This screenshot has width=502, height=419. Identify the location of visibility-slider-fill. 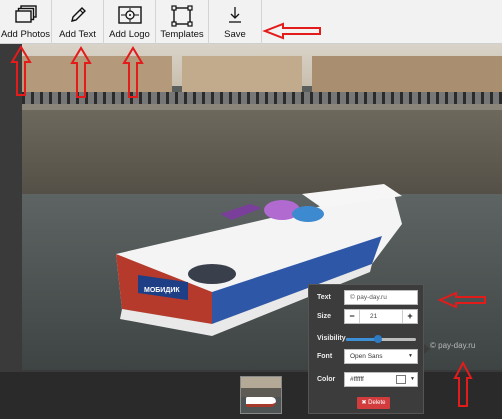
(362, 339).